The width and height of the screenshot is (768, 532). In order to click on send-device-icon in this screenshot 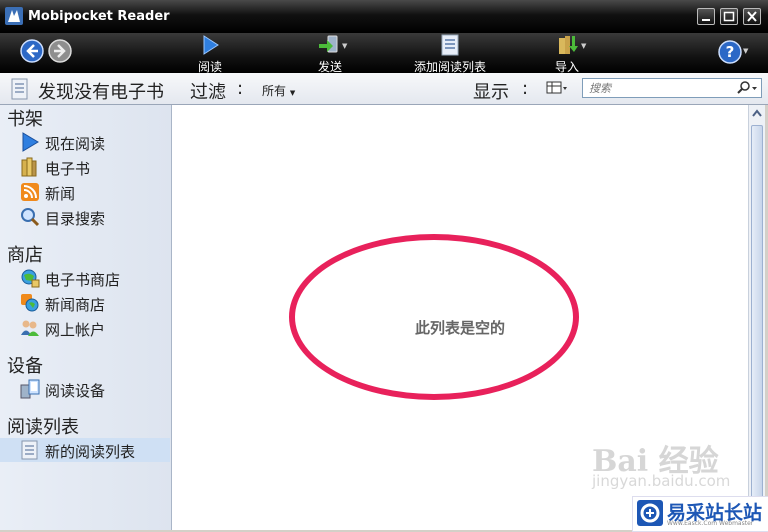, I will do `click(328, 44)`.